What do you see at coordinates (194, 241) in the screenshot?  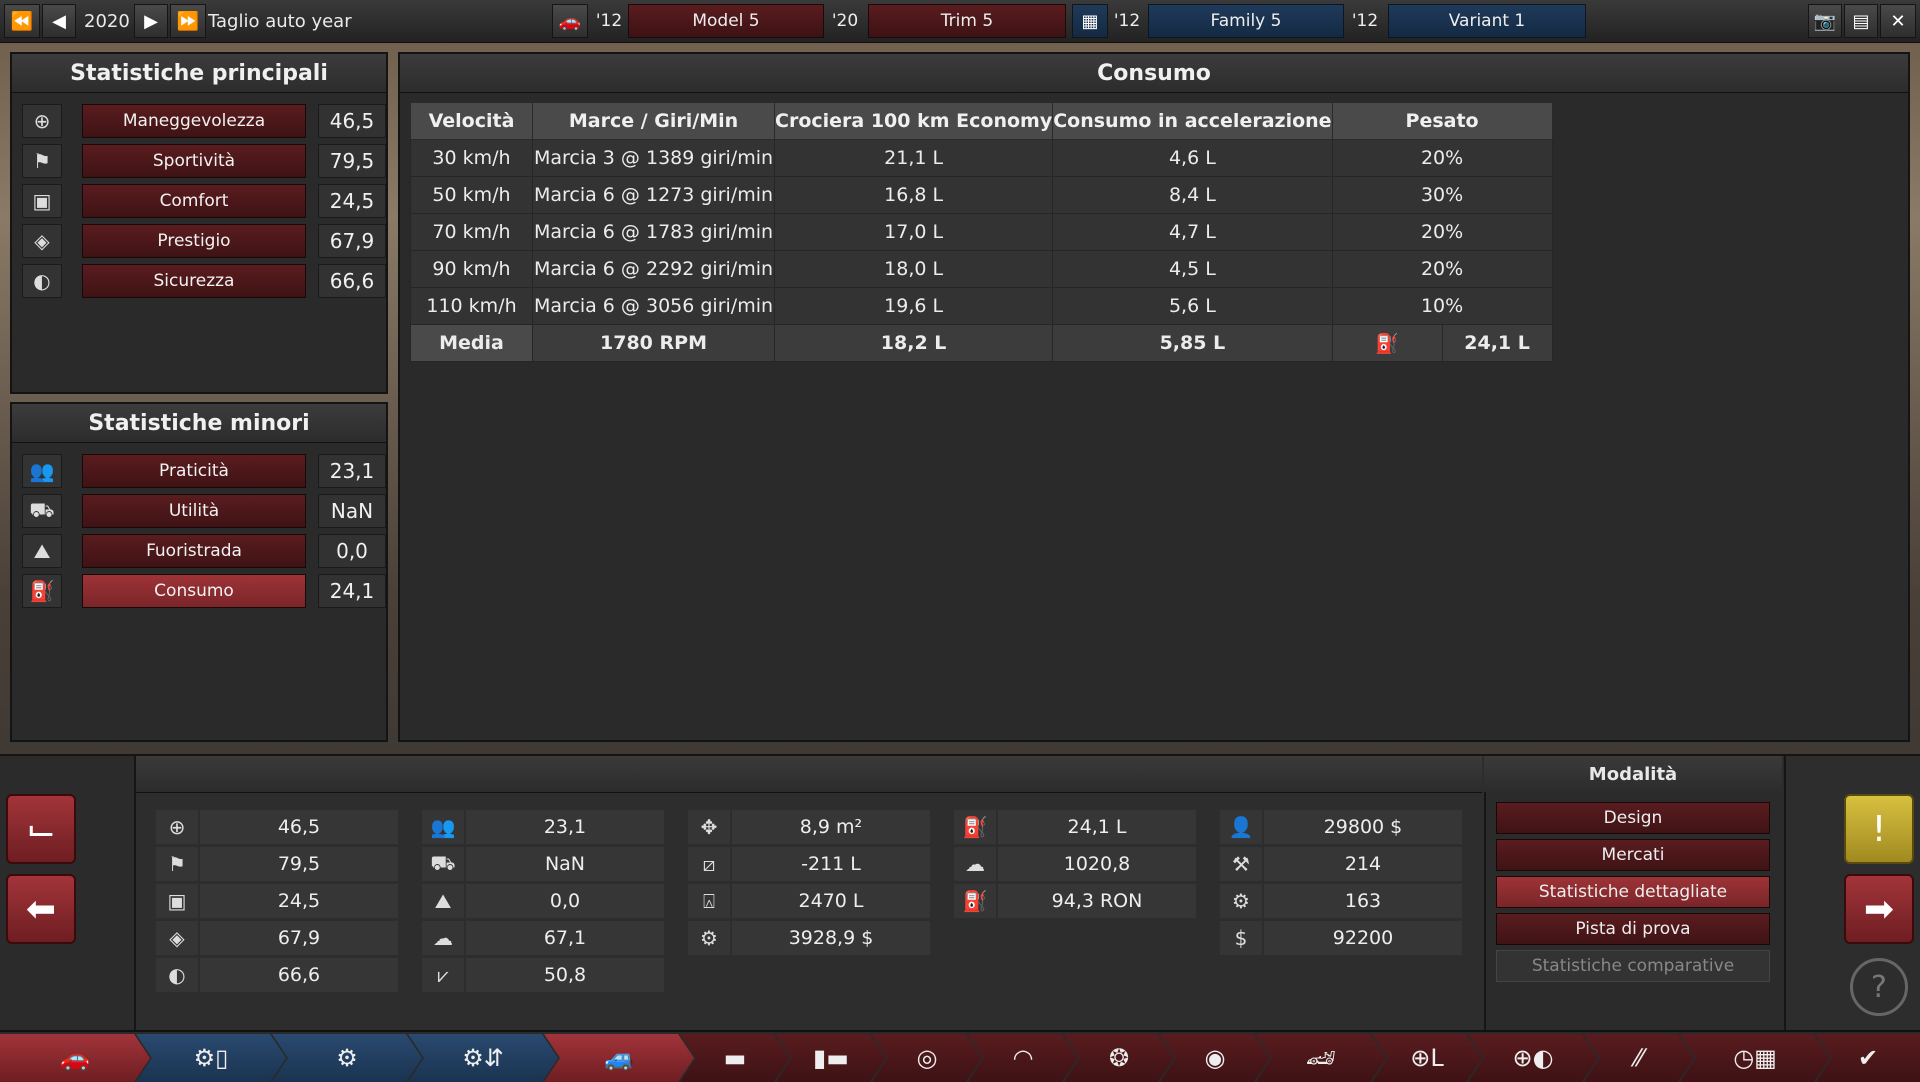 I see `prestigio-button: Prestigio` at bounding box center [194, 241].